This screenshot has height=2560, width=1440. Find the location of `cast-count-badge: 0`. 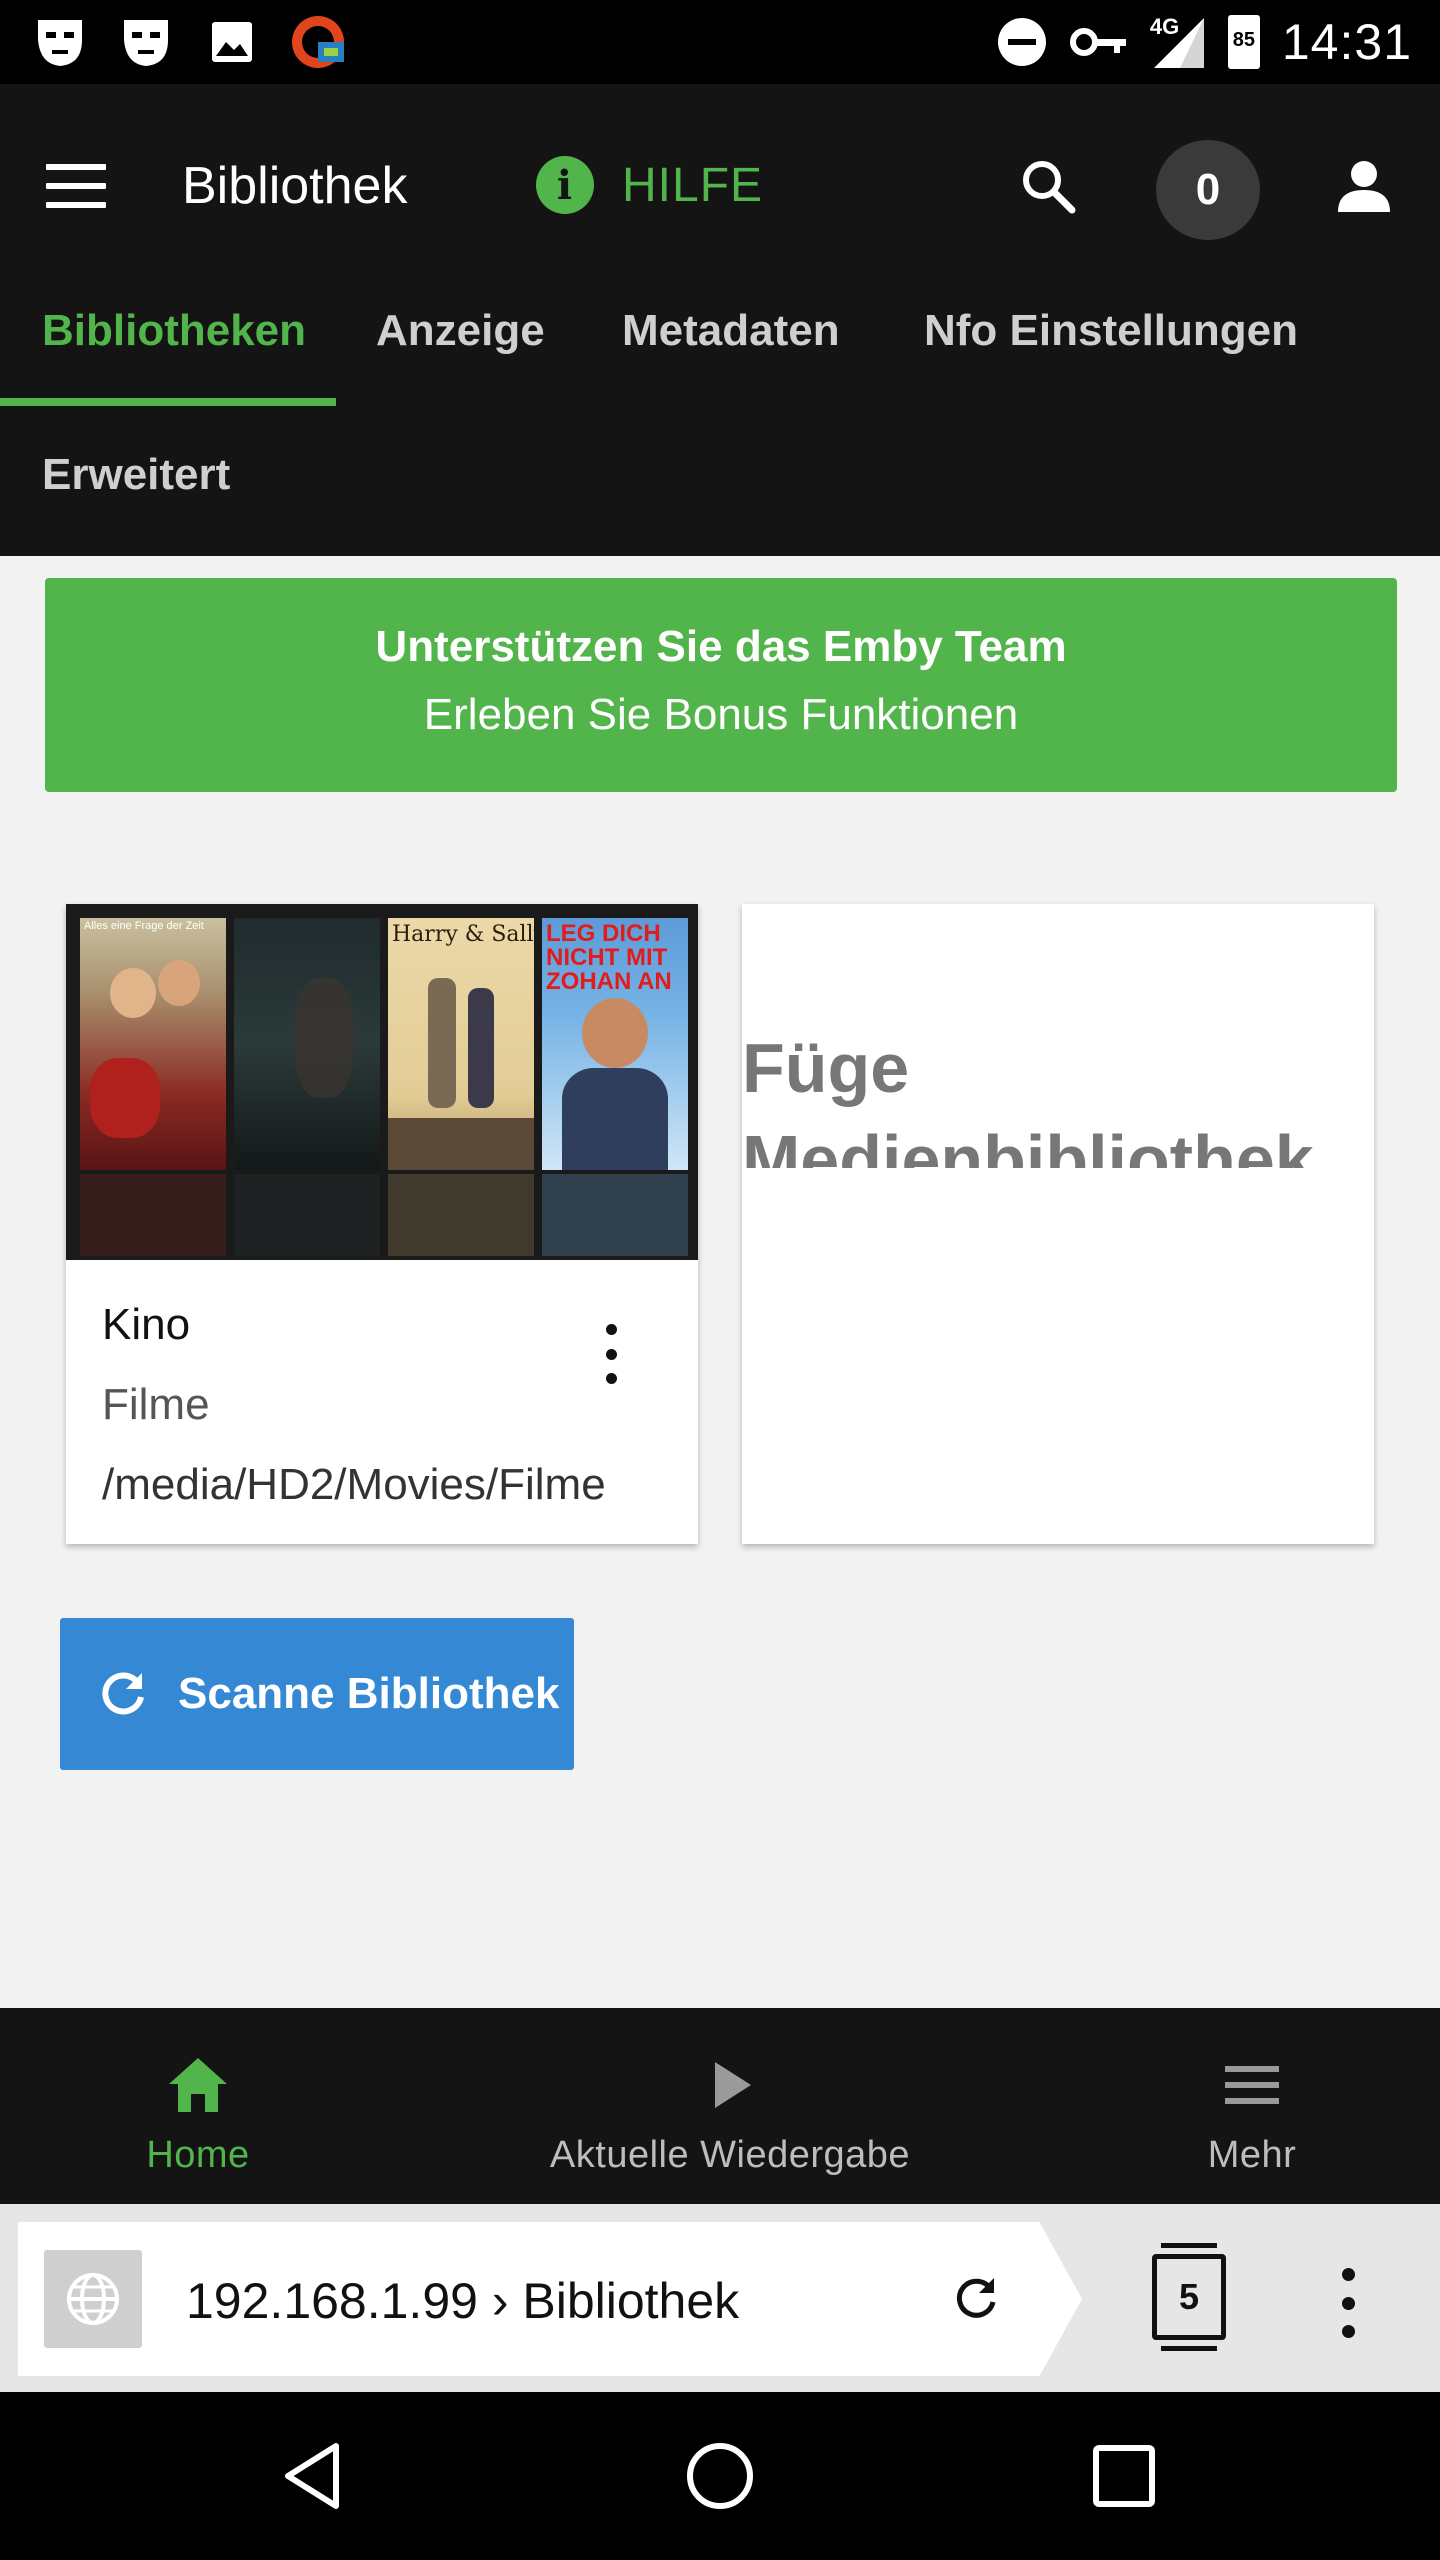

cast-count-badge: 0 is located at coordinates (1208, 190).